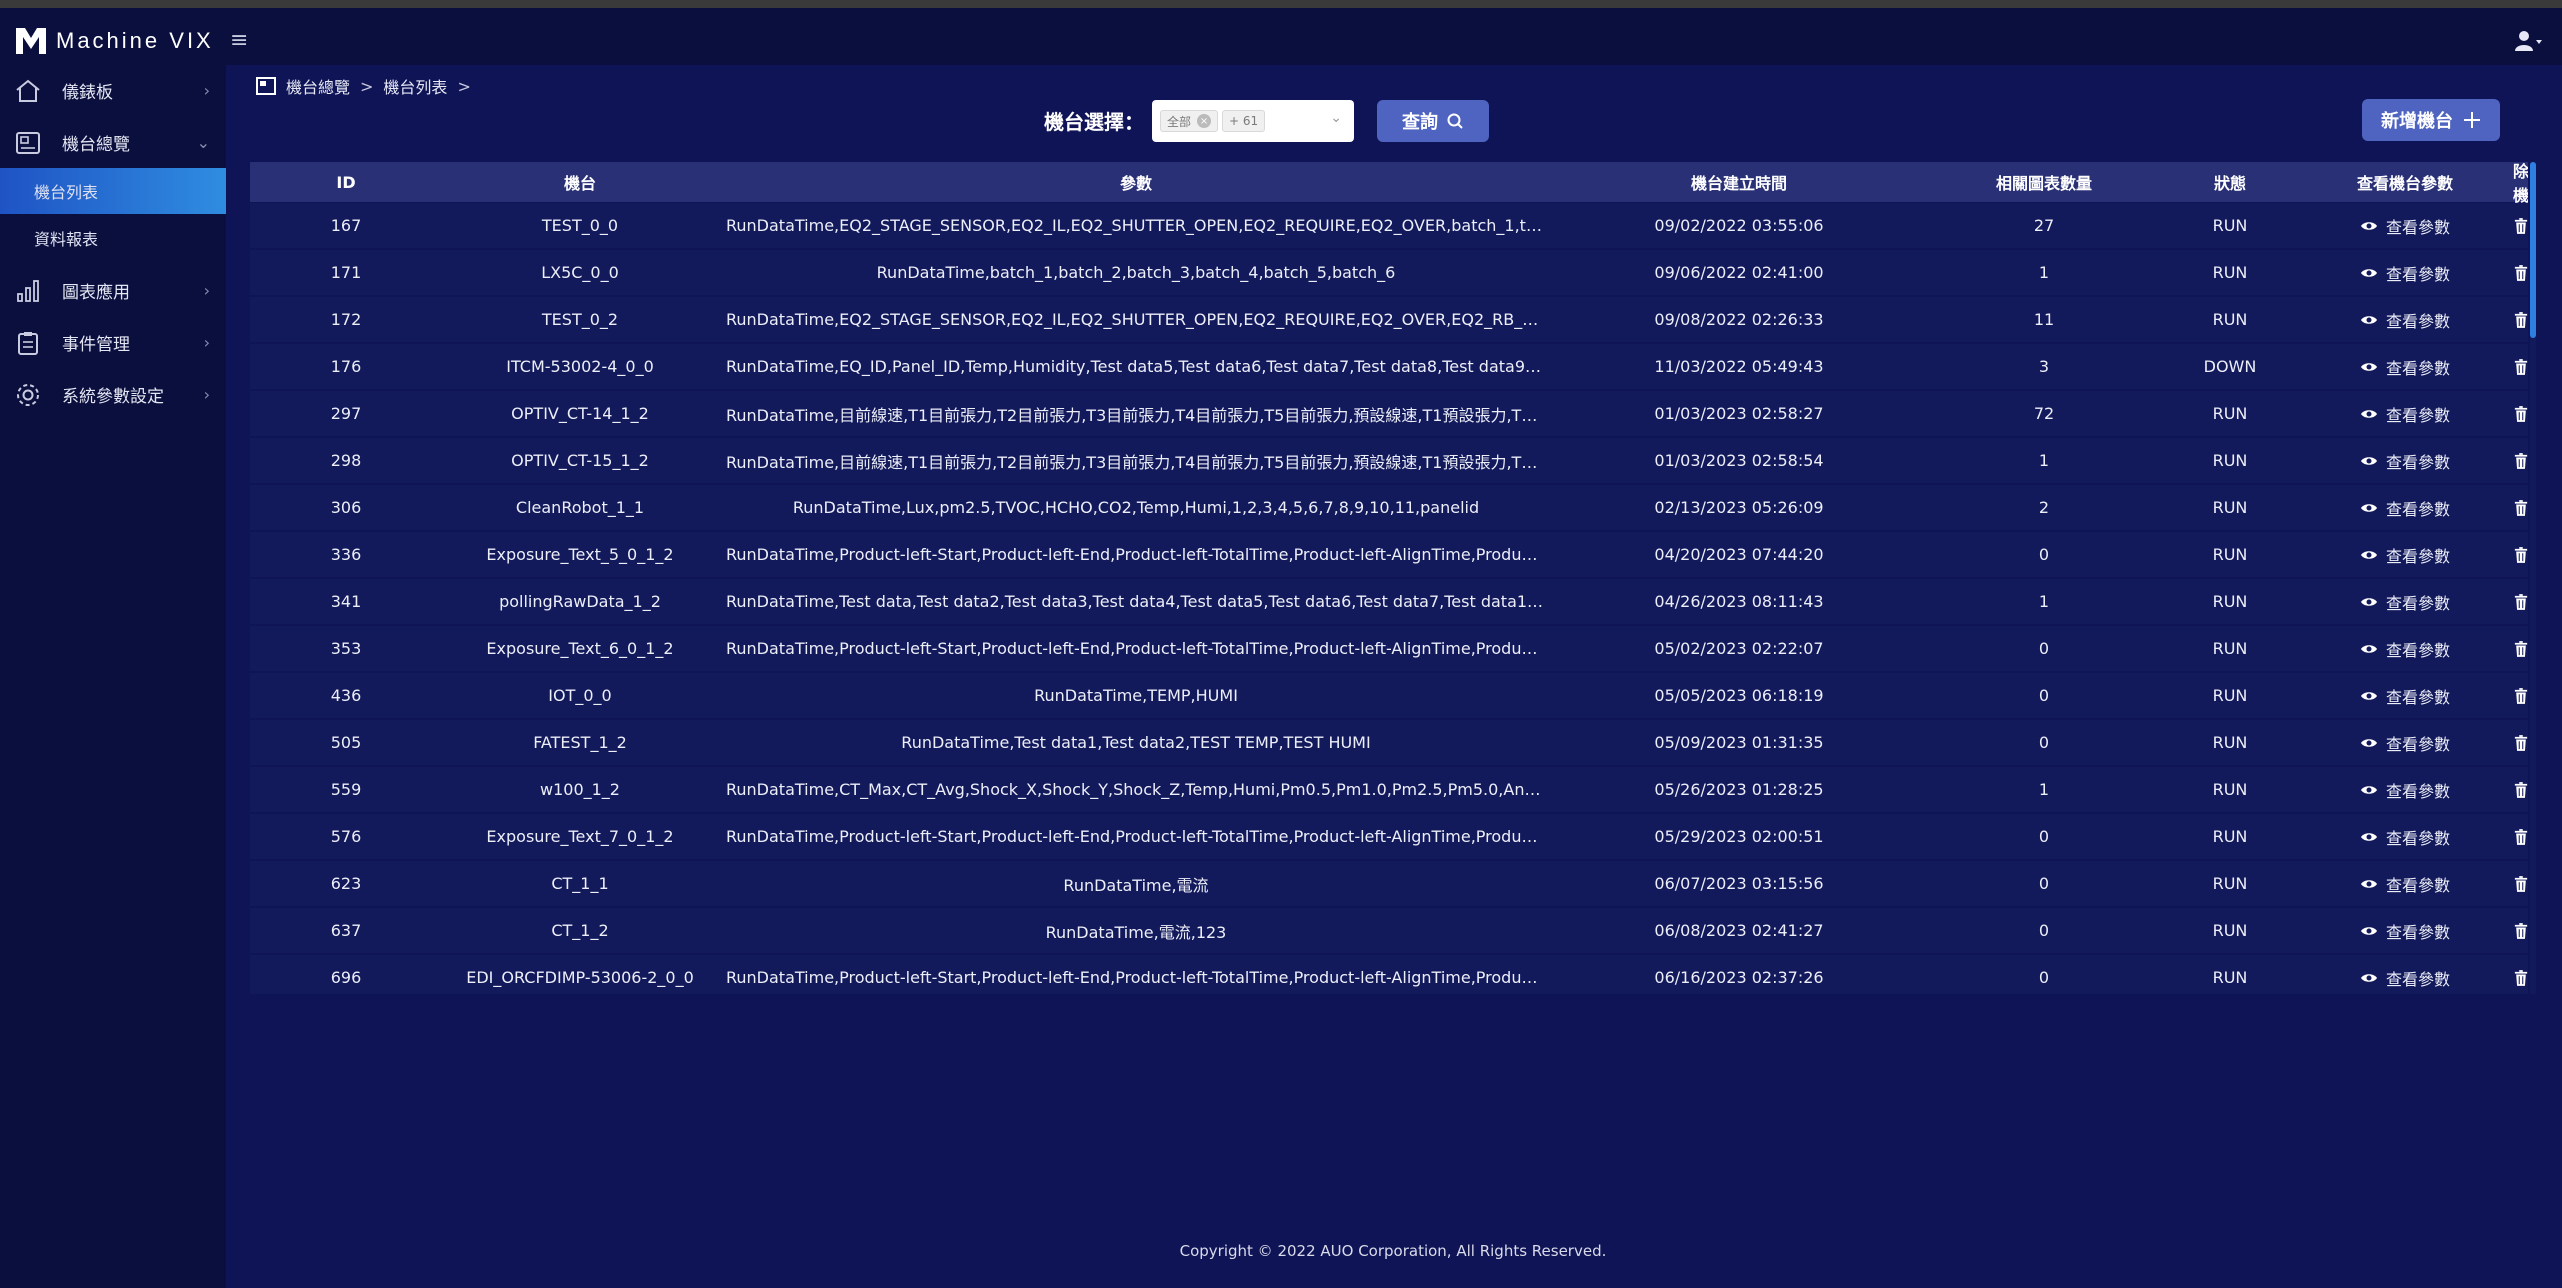 The height and width of the screenshot is (1288, 2562). Describe the element at coordinates (1253, 121) in the screenshot. I see `machine-select: 全部 × + 61 ⌄` at that location.